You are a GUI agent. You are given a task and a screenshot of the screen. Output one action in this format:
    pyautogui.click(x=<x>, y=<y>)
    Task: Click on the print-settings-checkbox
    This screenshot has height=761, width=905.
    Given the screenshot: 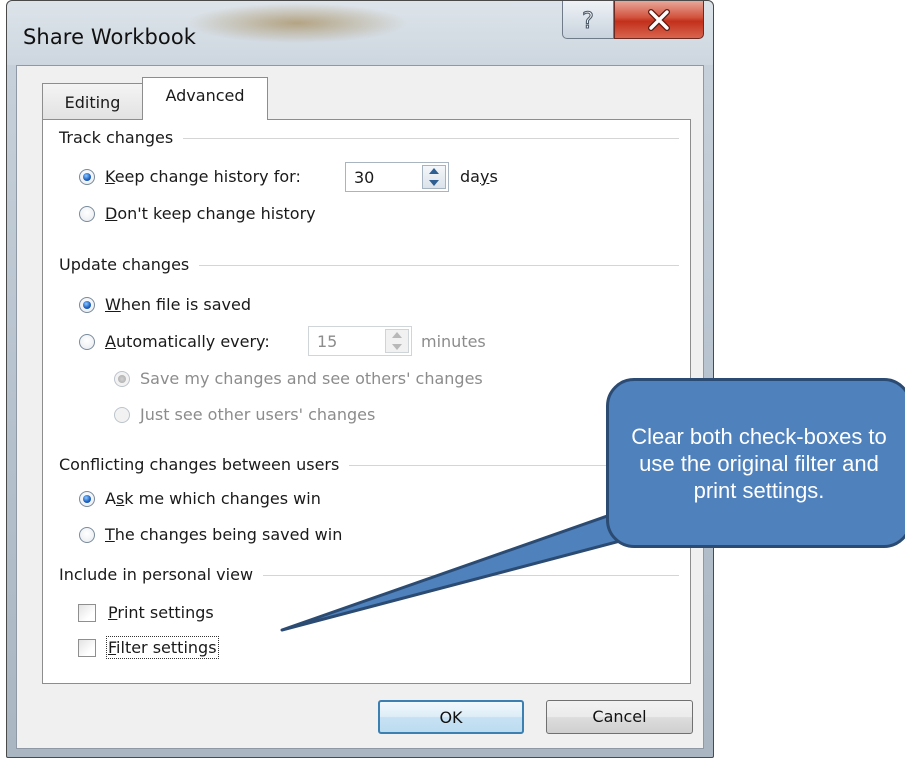 What is the action you would take?
    pyautogui.click(x=87, y=612)
    